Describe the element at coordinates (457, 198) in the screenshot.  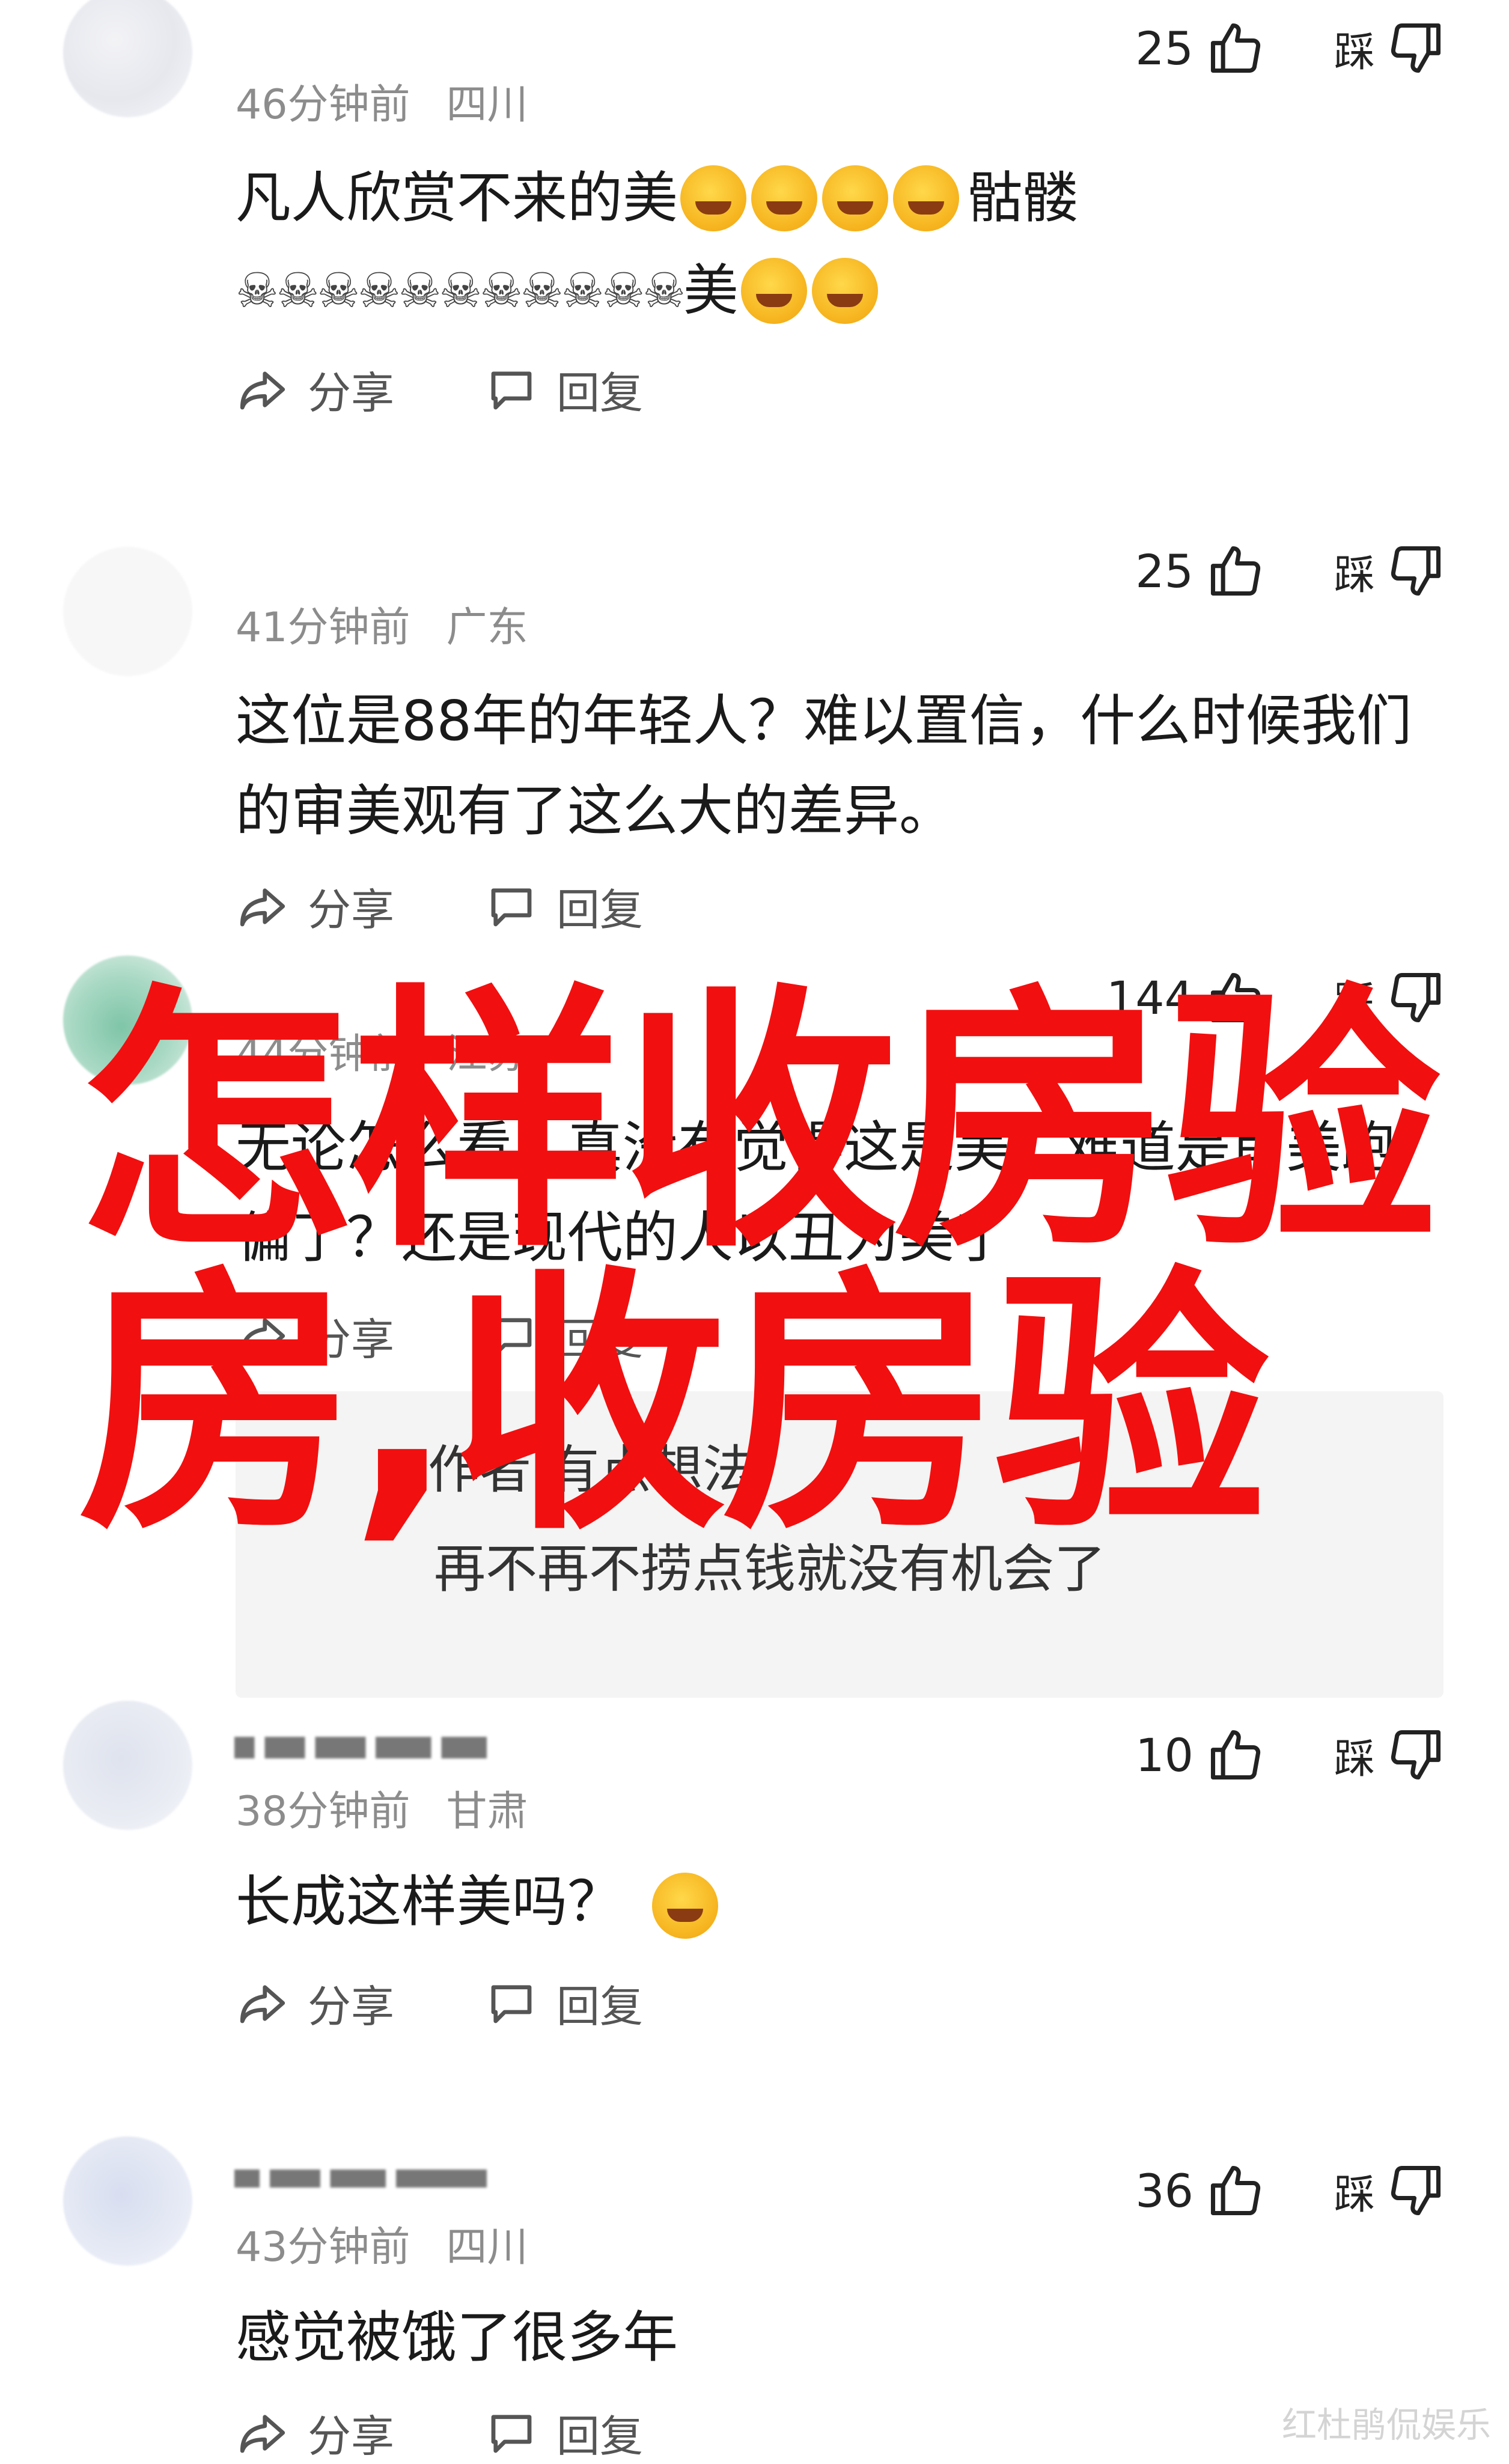
I see `comment-text-line1: 凡人欣赏不来的美` at that location.